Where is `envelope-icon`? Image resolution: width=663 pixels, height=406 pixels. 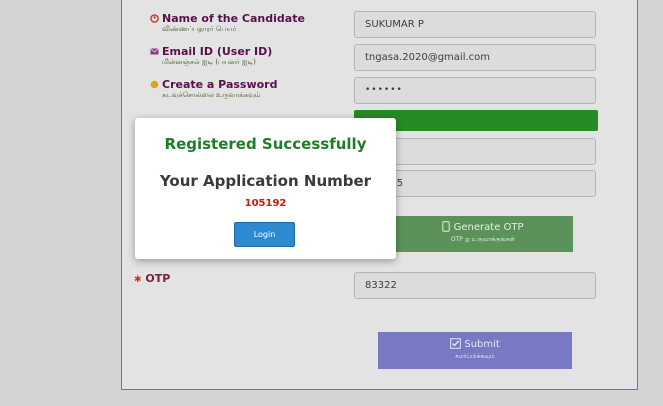 envelope-icon is located at coordinates (154, 50).